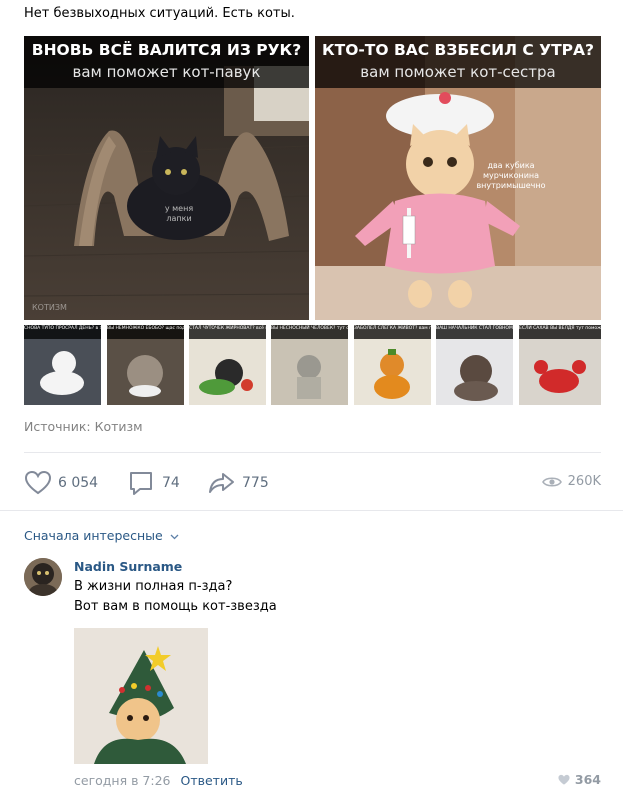 The image size is (623, 797). Describe the element at coordinates (584, 481) in the screenshot. I see `views-count: 260K` at that location.